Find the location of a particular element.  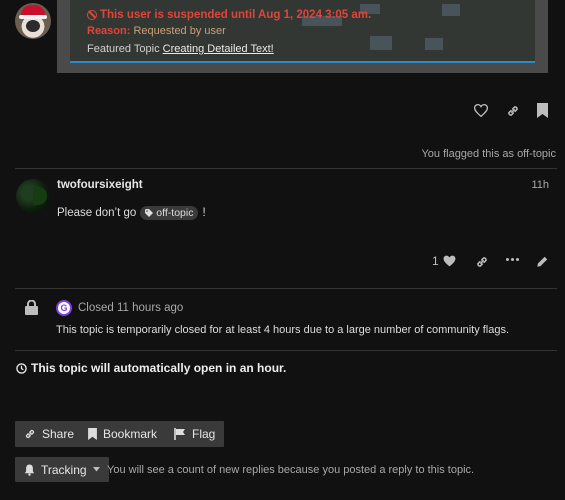

pencil-icon is located at coordinates (542, 261).